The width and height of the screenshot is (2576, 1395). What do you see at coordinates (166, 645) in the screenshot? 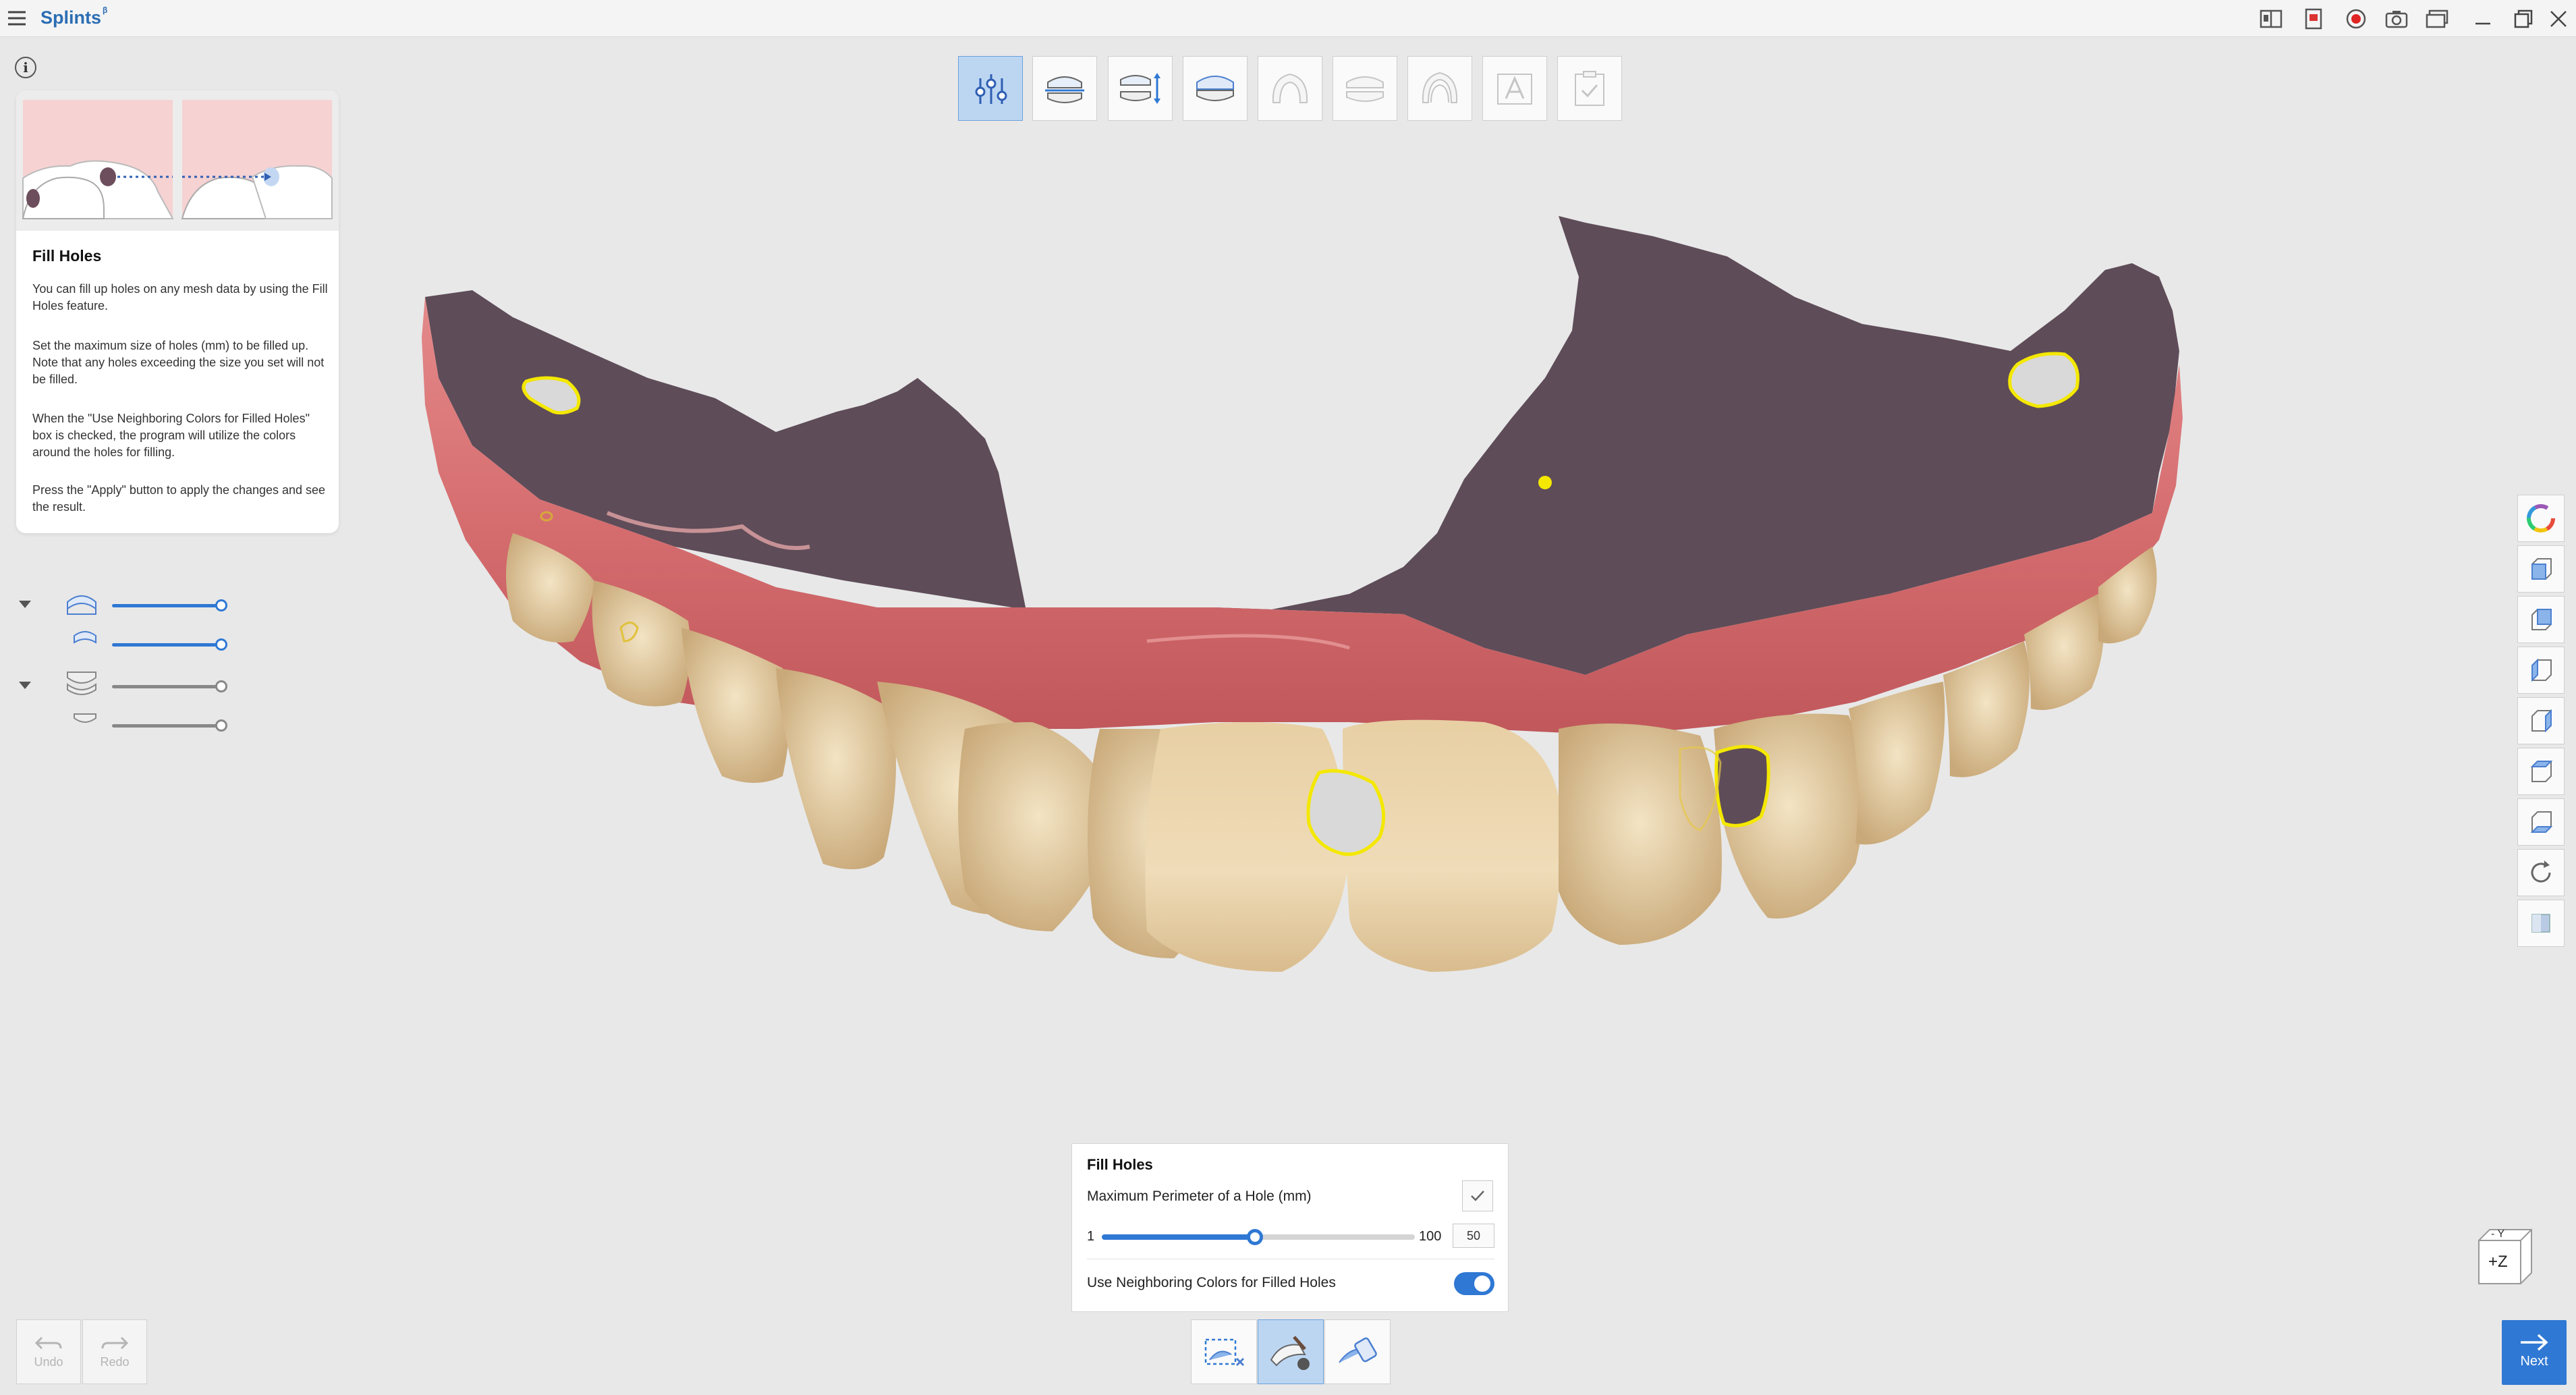
I see `upper-scan-track` at bounding box center [166, 645].